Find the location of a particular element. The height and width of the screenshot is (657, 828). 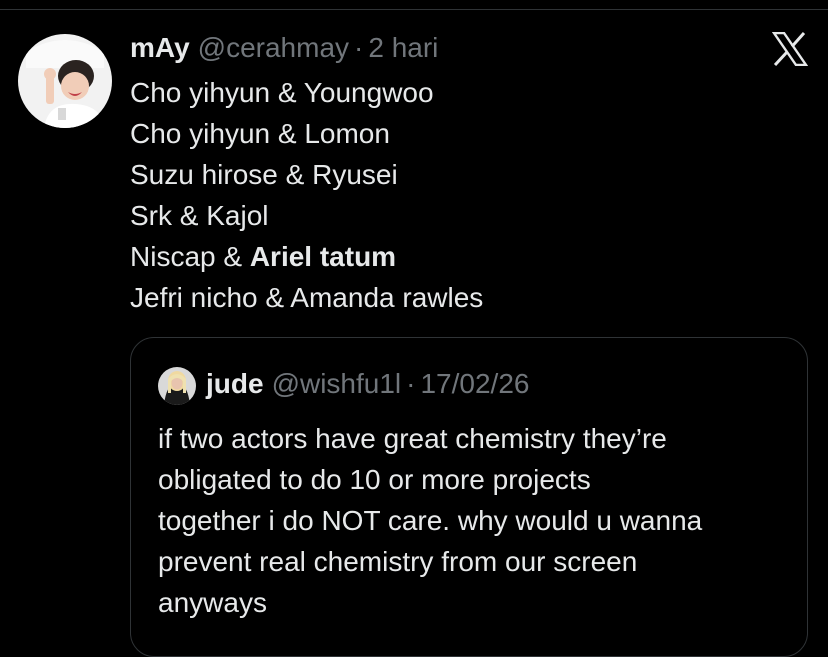

quoted-author-display-name: jude is located at coordinates (235, 384).